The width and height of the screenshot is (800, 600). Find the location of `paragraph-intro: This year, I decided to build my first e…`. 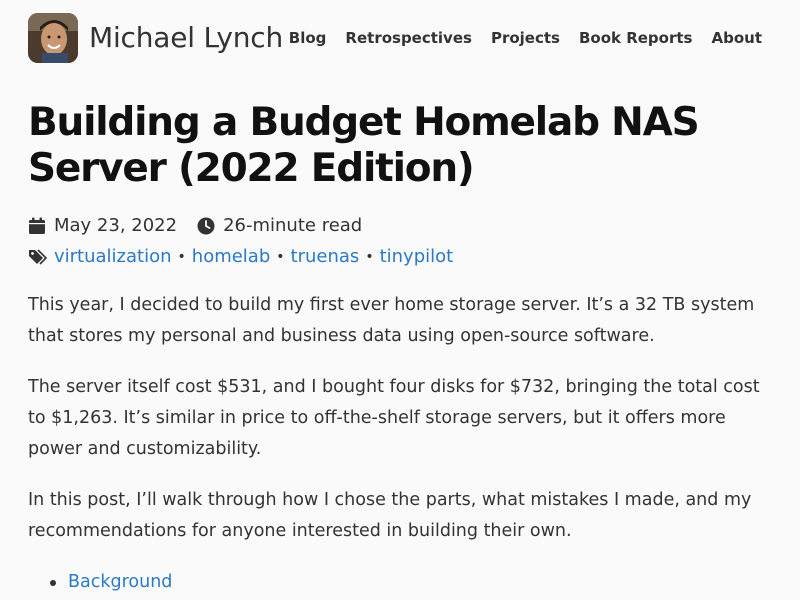

paragraph-intro: This year, I decided to build my first e… is located at coordinates (391, 320).